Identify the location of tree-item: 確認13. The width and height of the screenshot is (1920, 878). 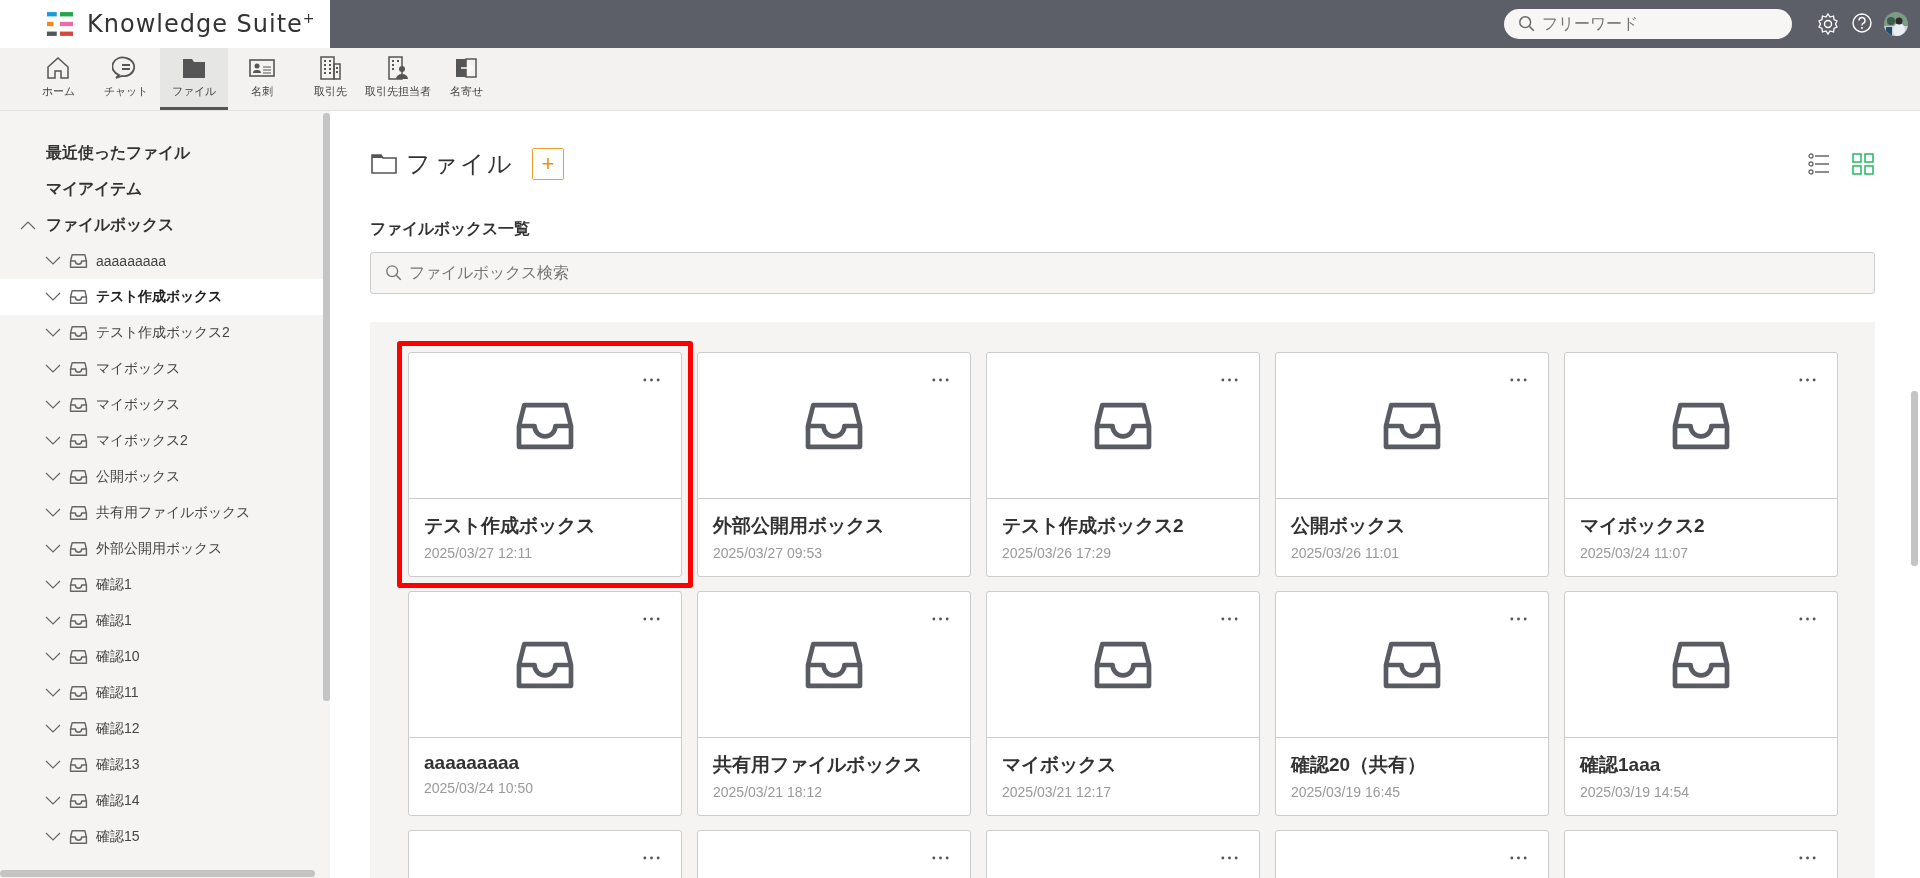
(161, 765).